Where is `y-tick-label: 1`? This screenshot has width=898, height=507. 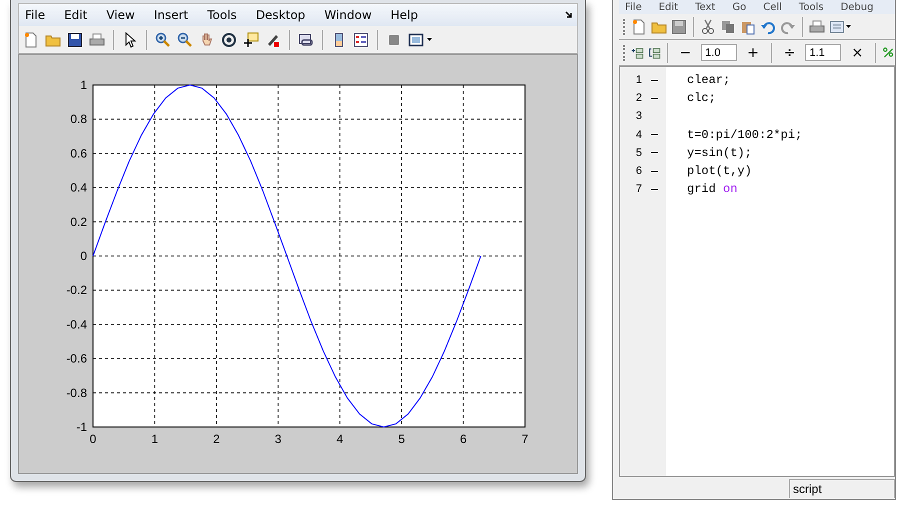
y-tick-label: 1 is located at coordinates (83, 85).